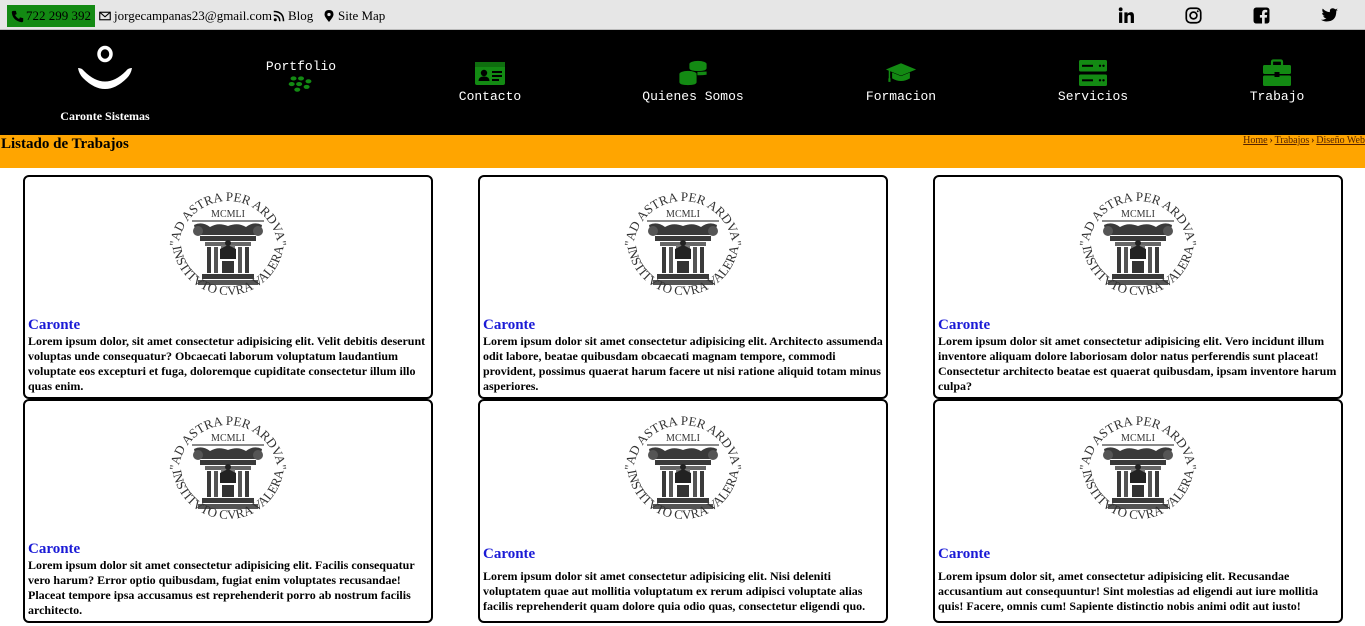  I want to click on instagram-icon, so click(1193, 15).